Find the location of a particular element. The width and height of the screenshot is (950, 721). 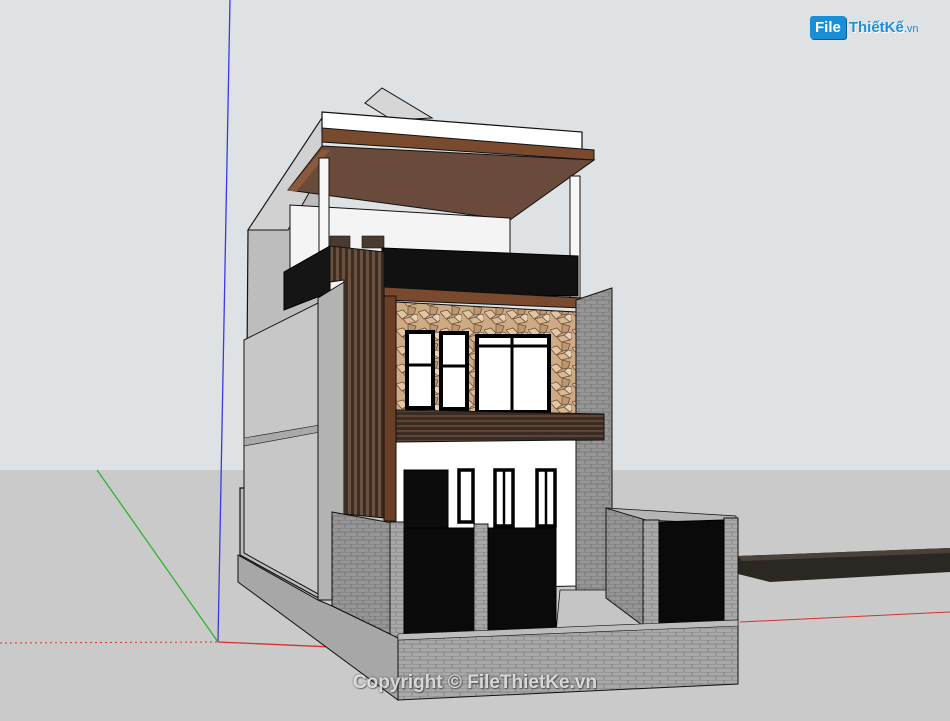

fence-pillar-right is located at coordinates (651, 575).